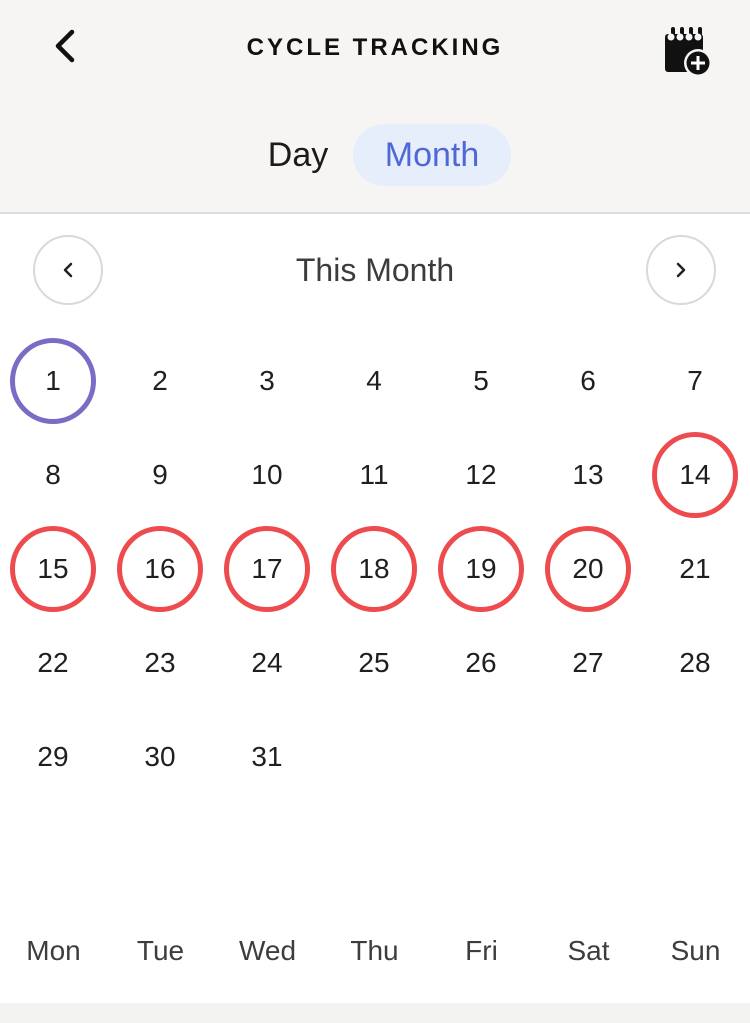 The width and height of the screenshot is (750, 1023). What do you see at coordinates (53, 950) in the screenshot?
I see `weekday-label: Mon` at bounding box center [53, 950].